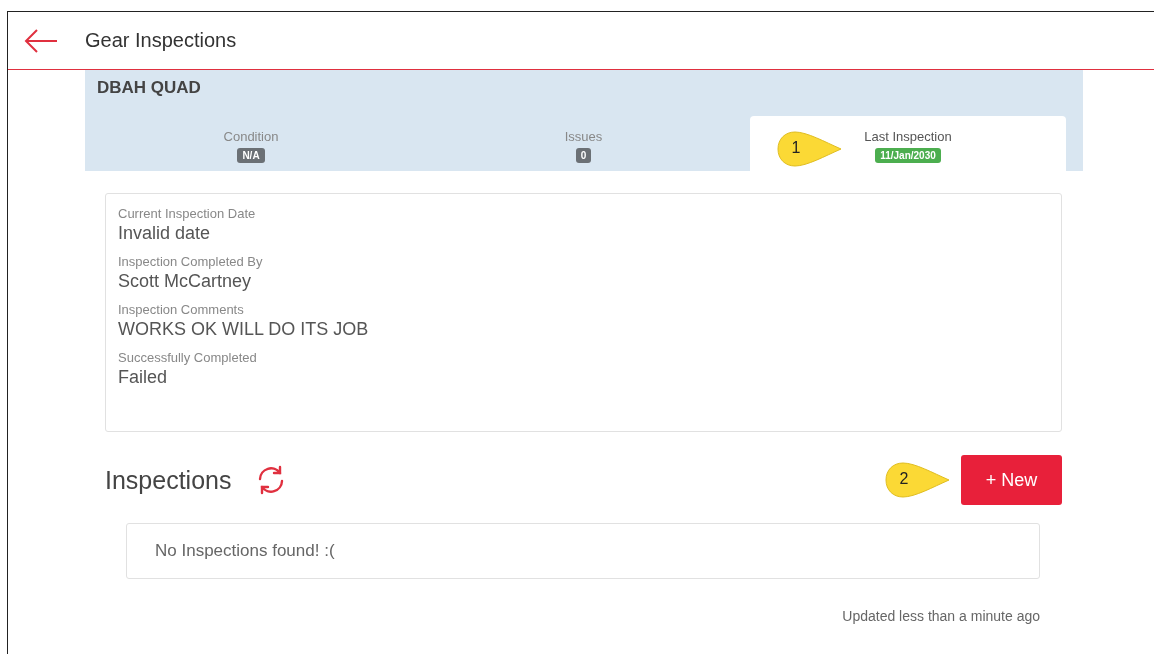 This screenshot has height=655, width=1154. What do you see at coordinates (251, 143) in the screenshot?
I see `summary-tab: Condition N/A` at bounding box center [251, 143].